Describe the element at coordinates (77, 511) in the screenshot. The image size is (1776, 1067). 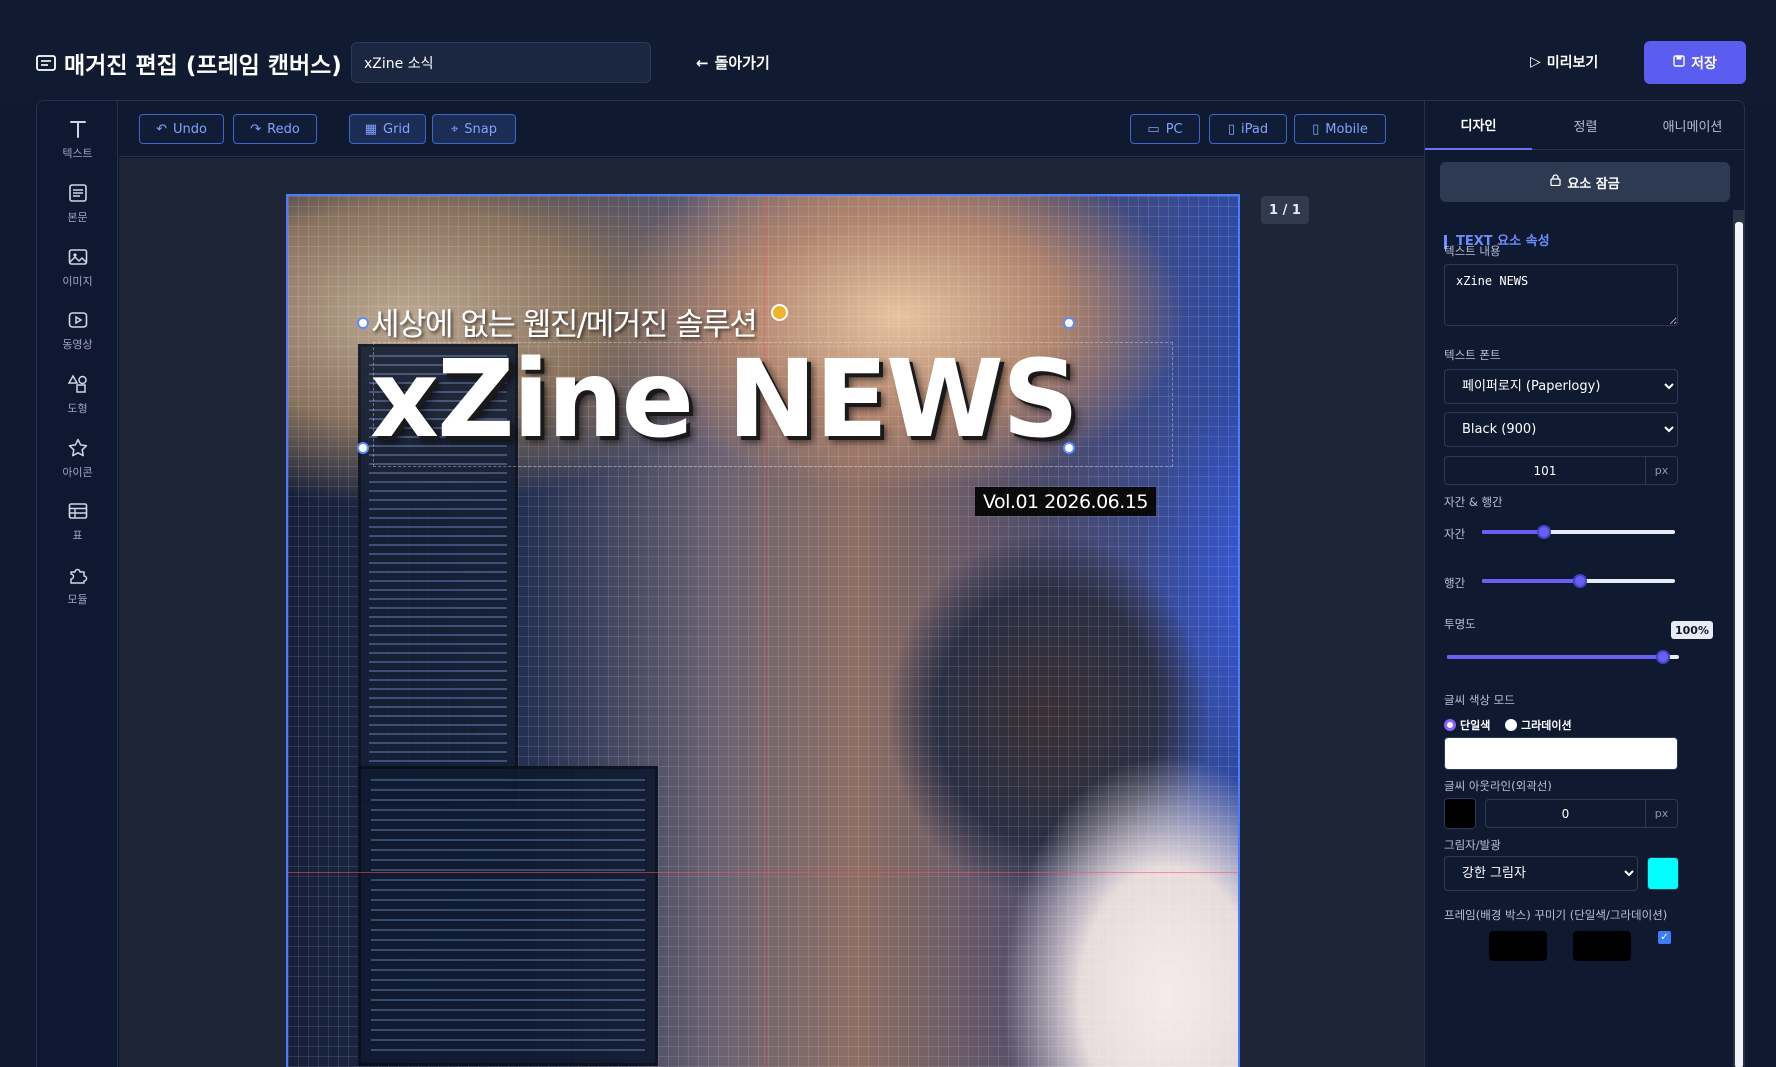
I see `table-icon` at that location.